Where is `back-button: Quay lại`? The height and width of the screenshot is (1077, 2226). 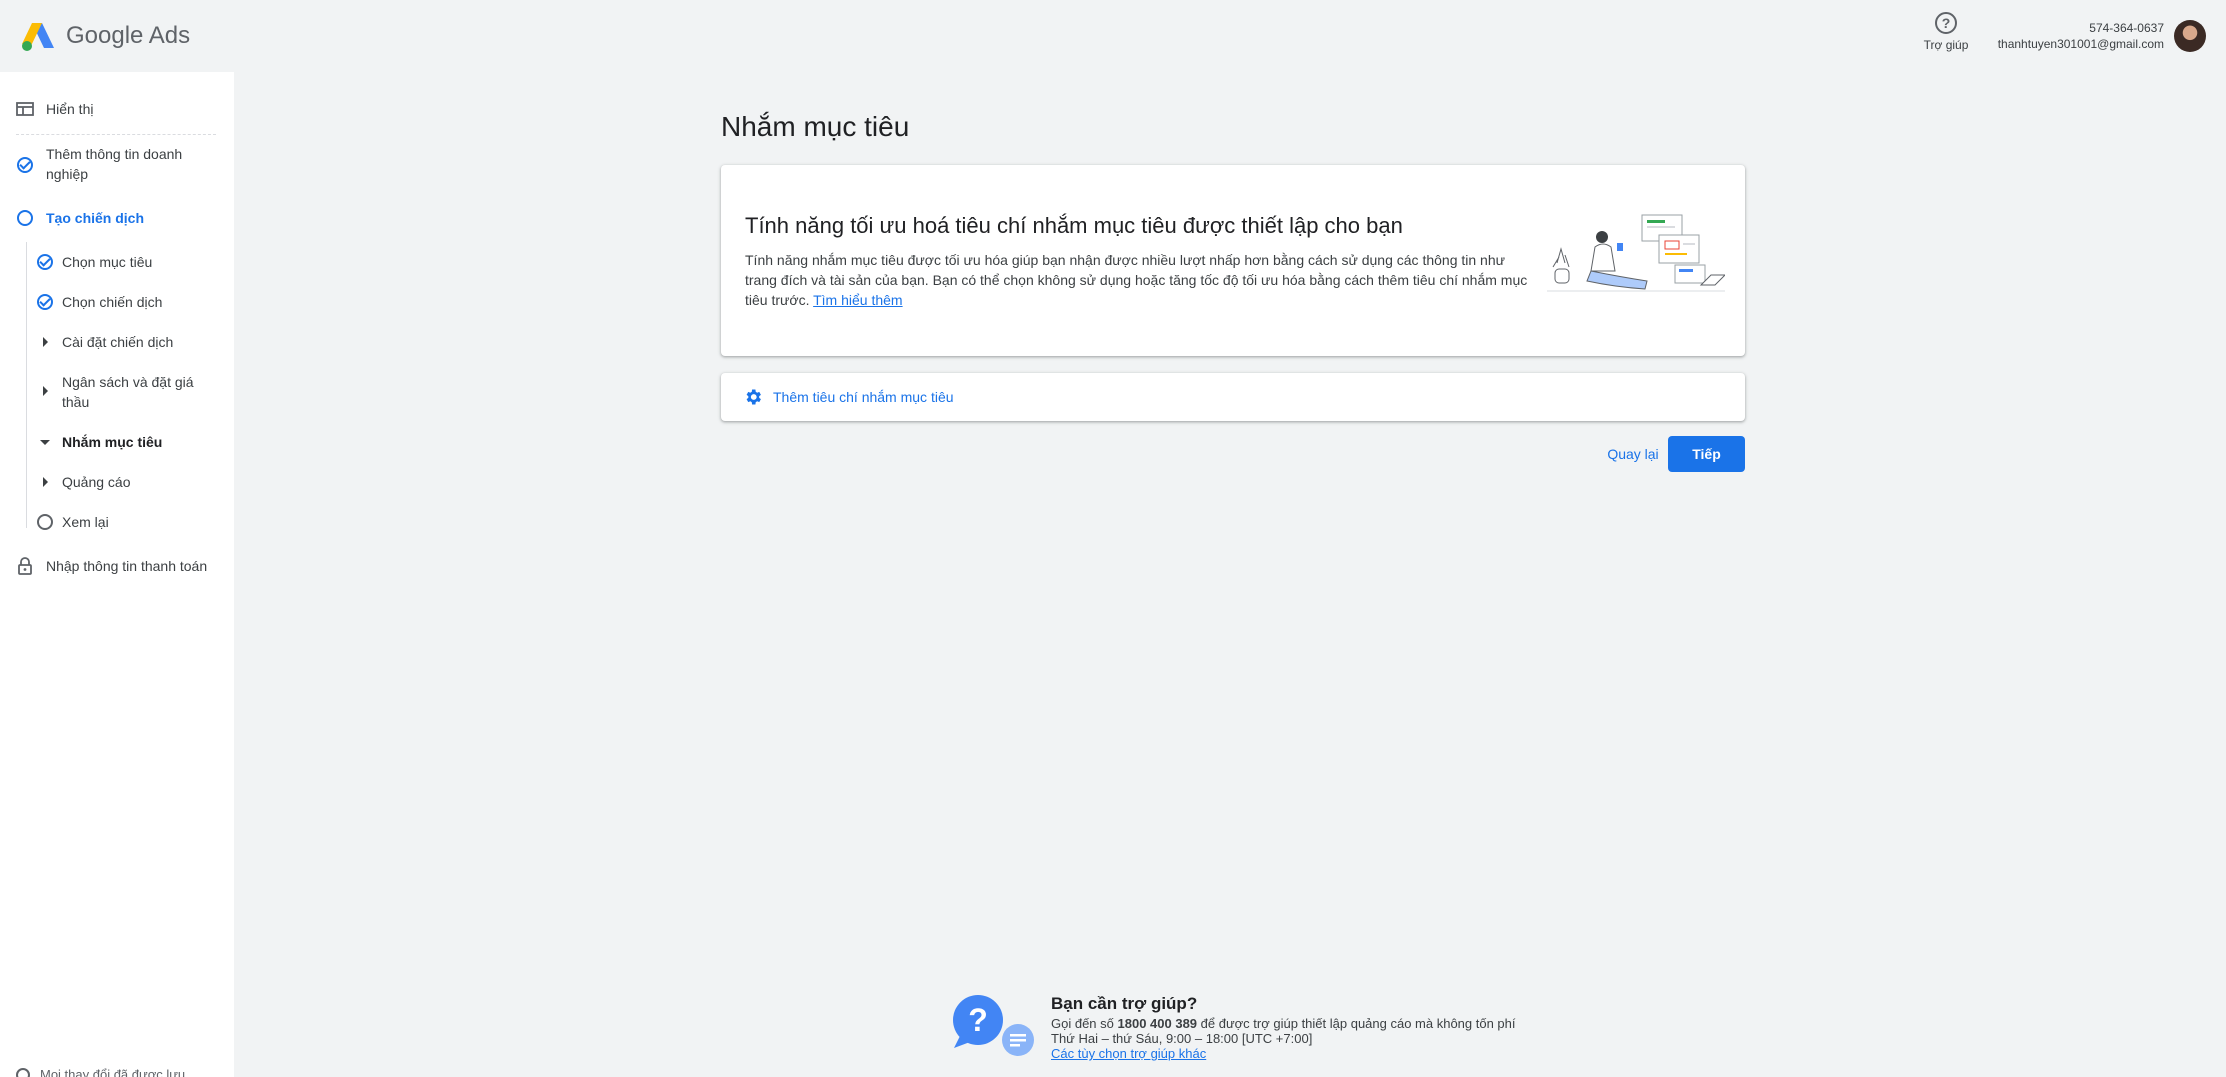
back-button: Quay lại is located at coordinates (1633, 454).